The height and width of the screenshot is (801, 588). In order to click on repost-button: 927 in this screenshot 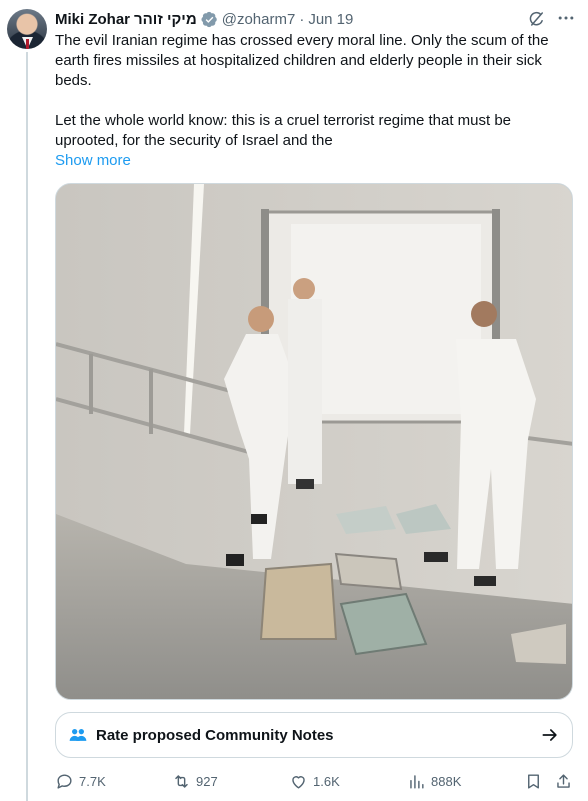, I will do `click(195, 781)`.